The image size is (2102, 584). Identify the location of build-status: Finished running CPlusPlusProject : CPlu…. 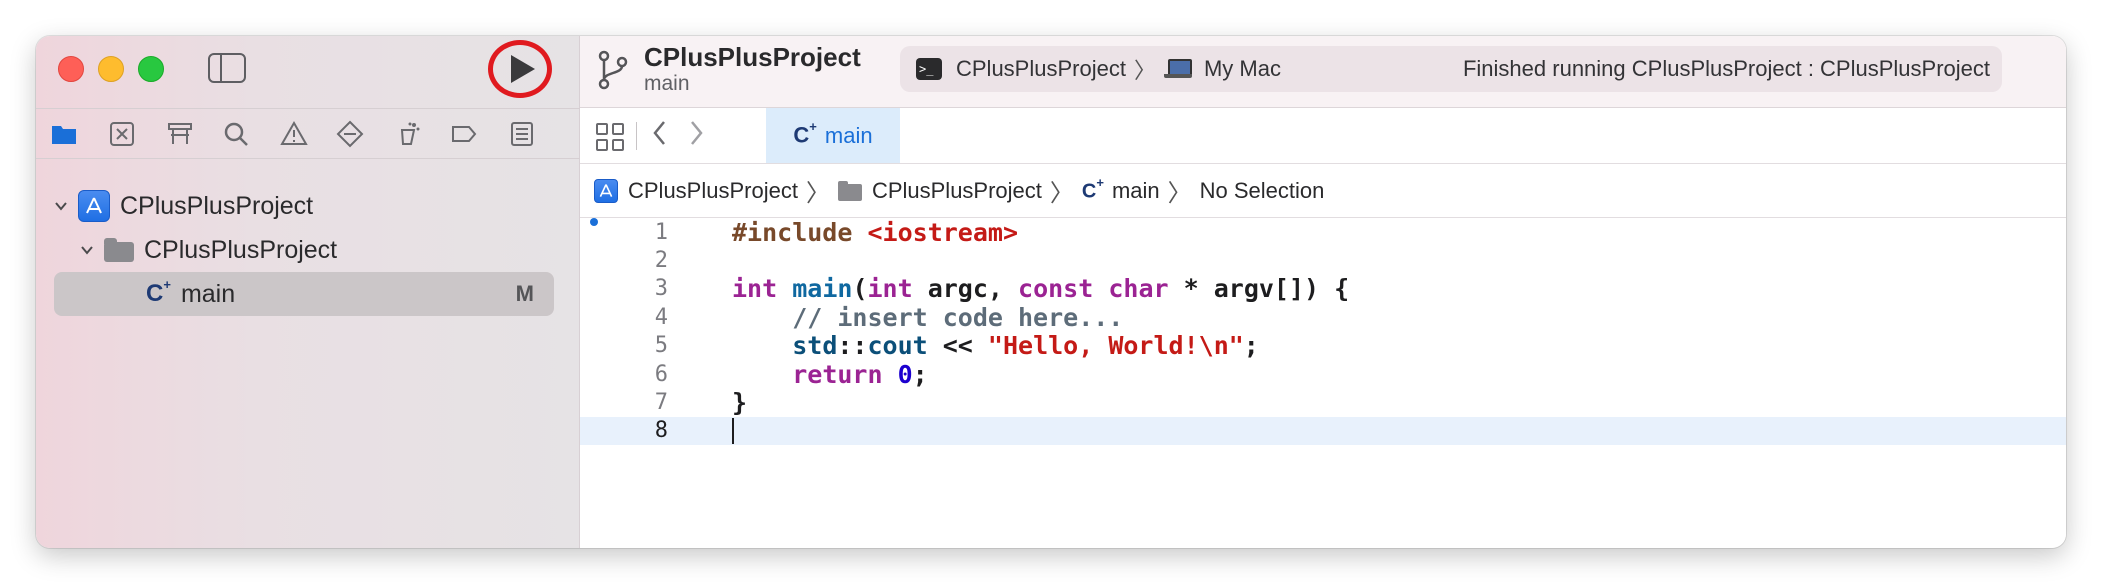
(1726, 68).